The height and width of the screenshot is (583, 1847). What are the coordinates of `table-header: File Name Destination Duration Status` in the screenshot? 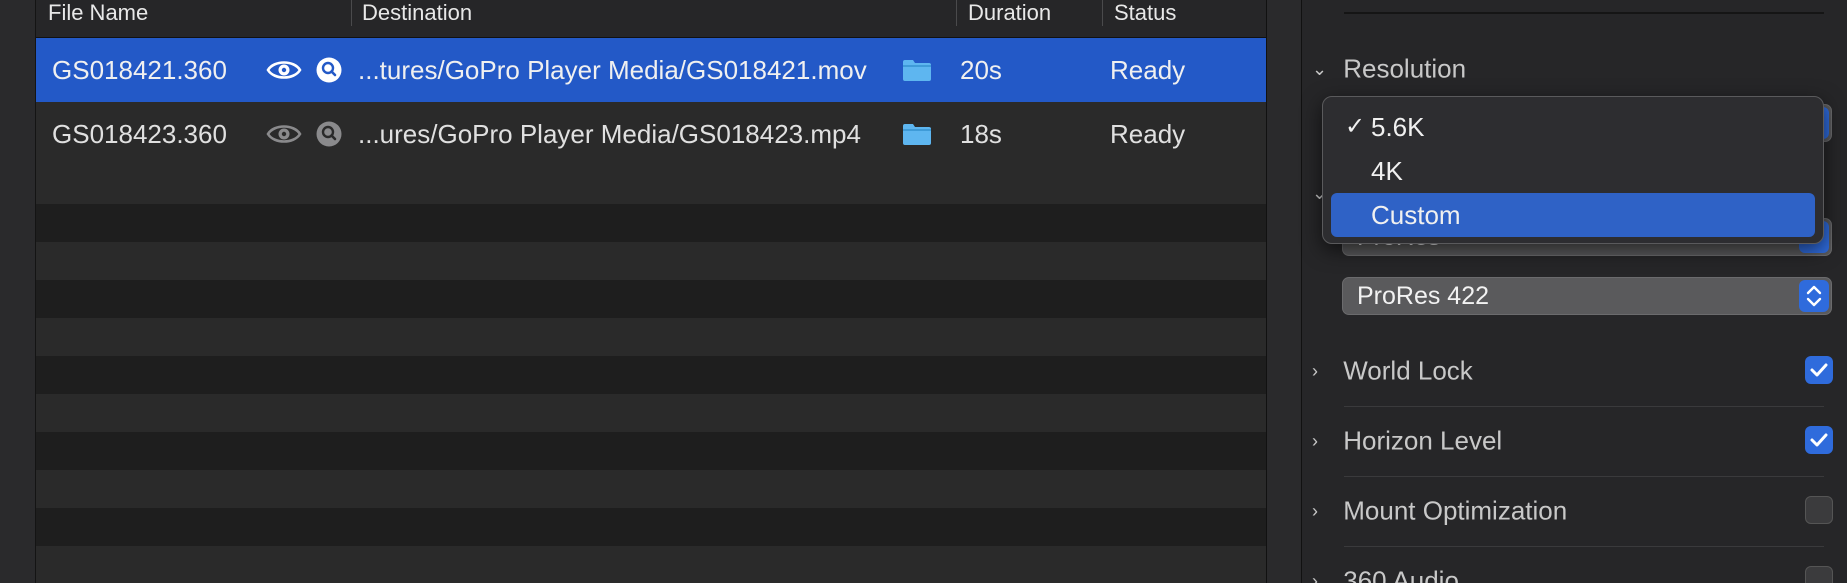 It's located at (651, 19).